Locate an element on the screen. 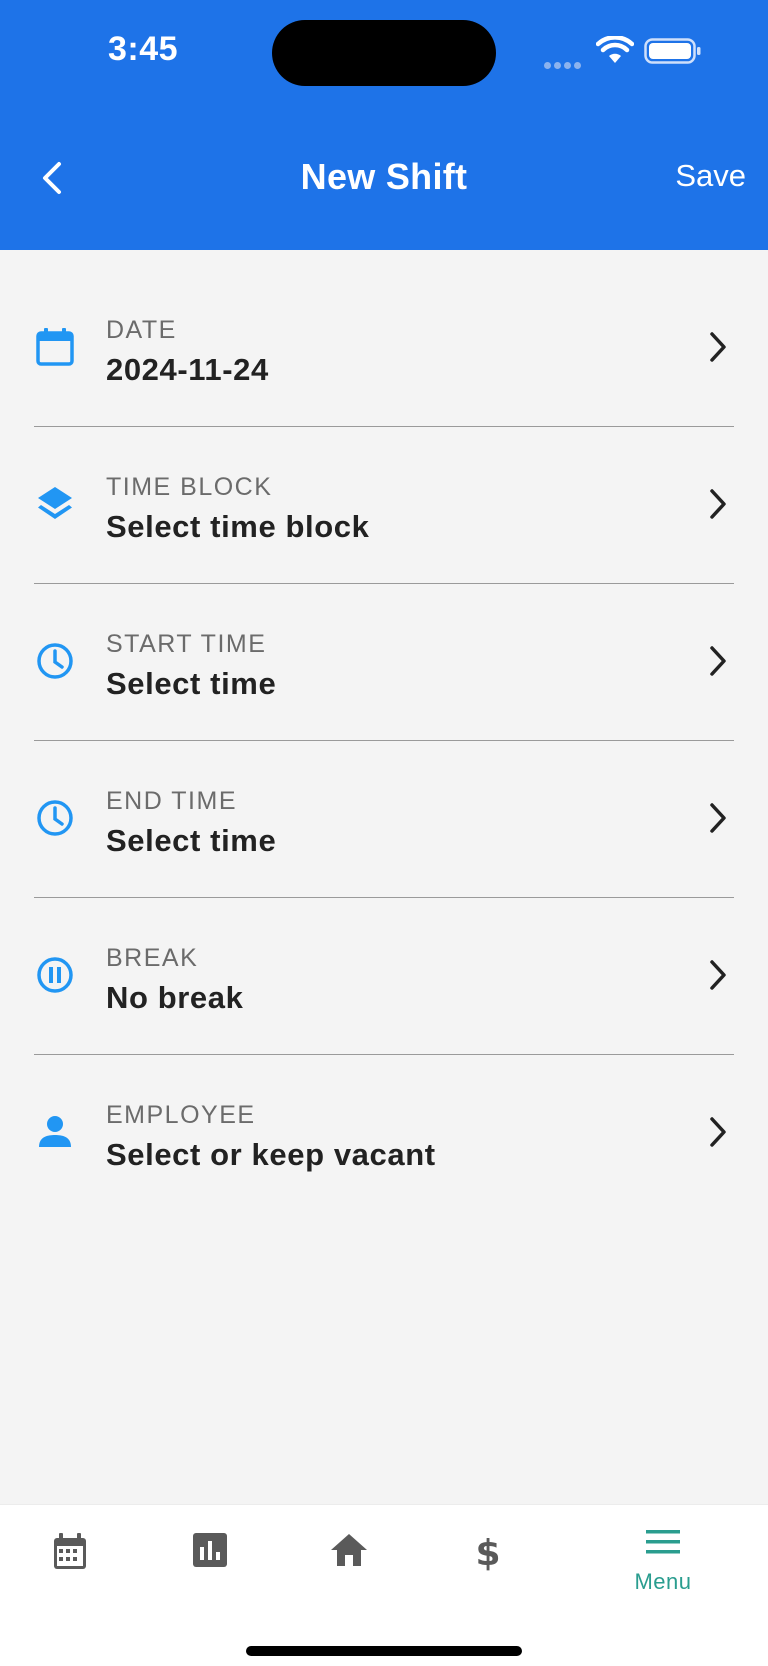 This screenshot has height=1666, width=768. calendar-grid-icon is located at coordinates (70, 1551).